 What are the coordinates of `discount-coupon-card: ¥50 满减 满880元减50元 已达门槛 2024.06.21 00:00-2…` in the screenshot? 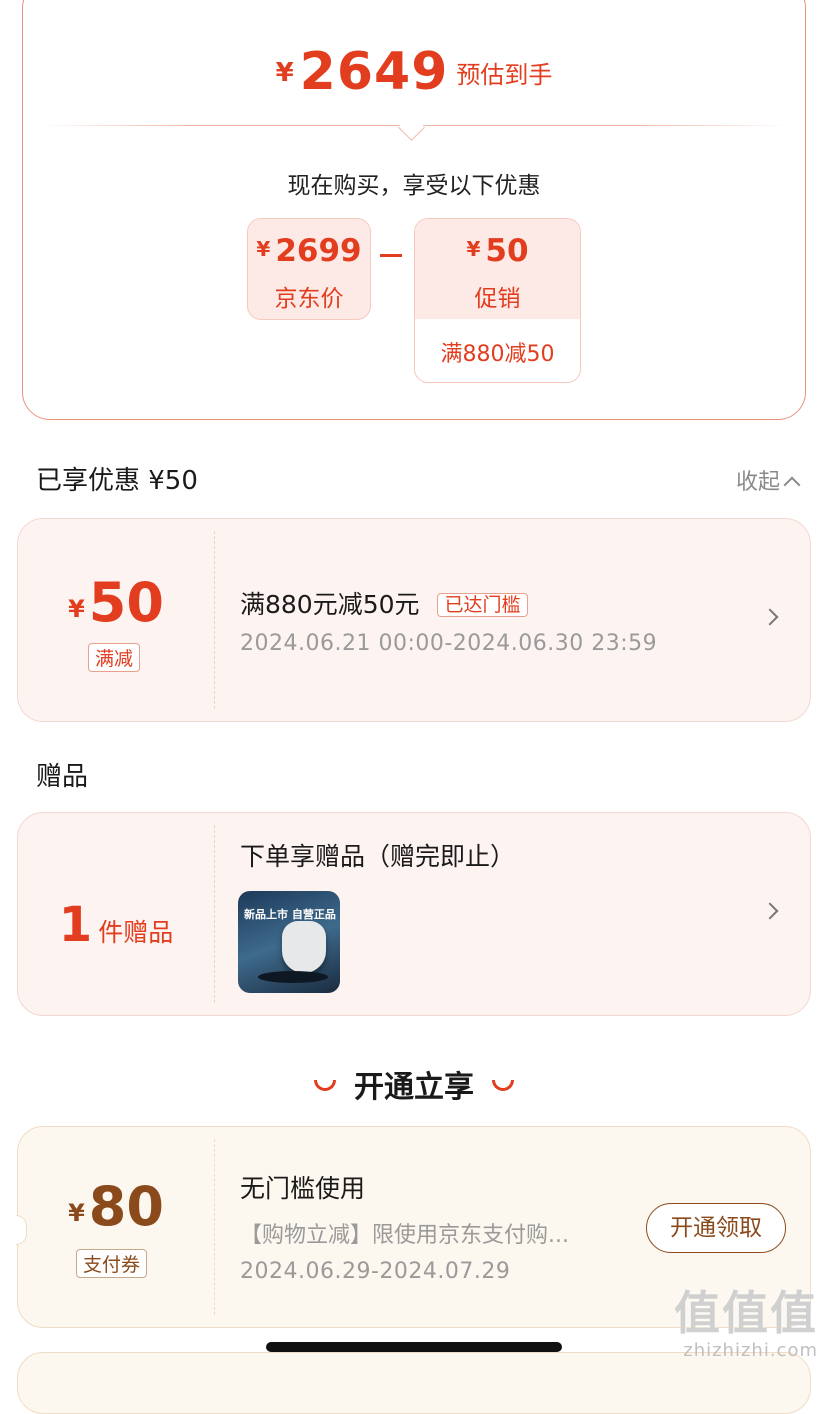 It's located at (414, 620).